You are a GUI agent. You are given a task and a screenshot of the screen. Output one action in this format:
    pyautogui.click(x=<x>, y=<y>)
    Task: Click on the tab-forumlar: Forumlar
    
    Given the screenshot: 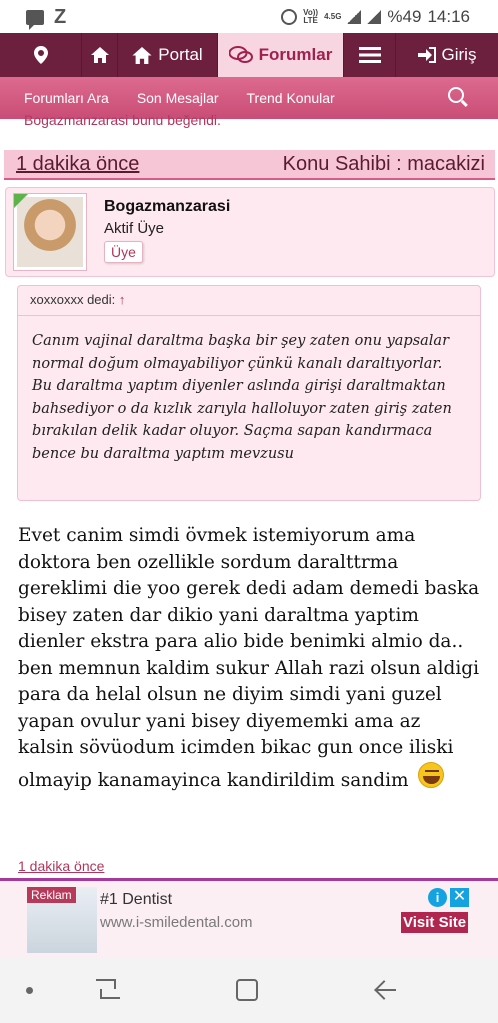 What is the action you would take?
    pyautogui.click(x=281, y=55)
    